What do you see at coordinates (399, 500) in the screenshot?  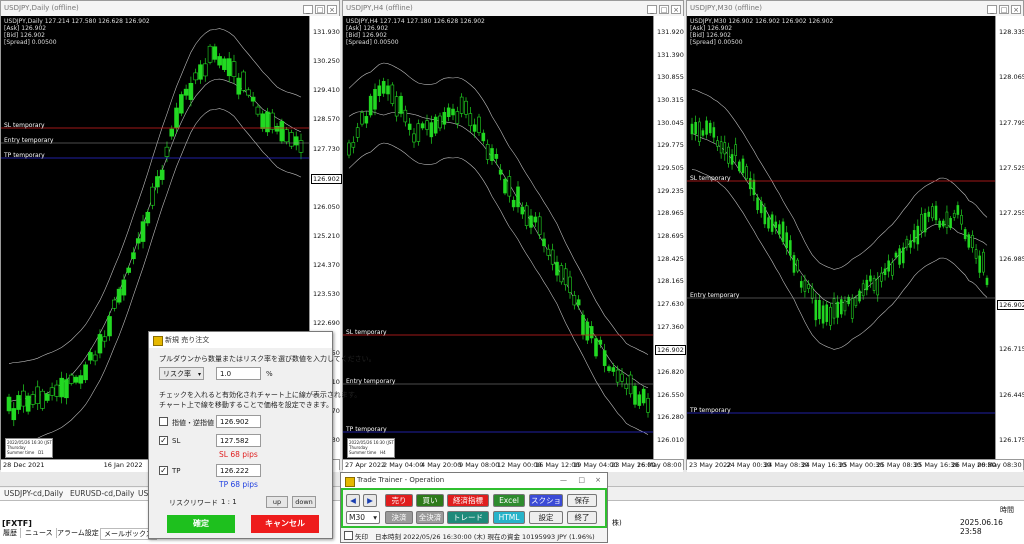 I see `sell-button: 売り` at bounding box center [399, 500].